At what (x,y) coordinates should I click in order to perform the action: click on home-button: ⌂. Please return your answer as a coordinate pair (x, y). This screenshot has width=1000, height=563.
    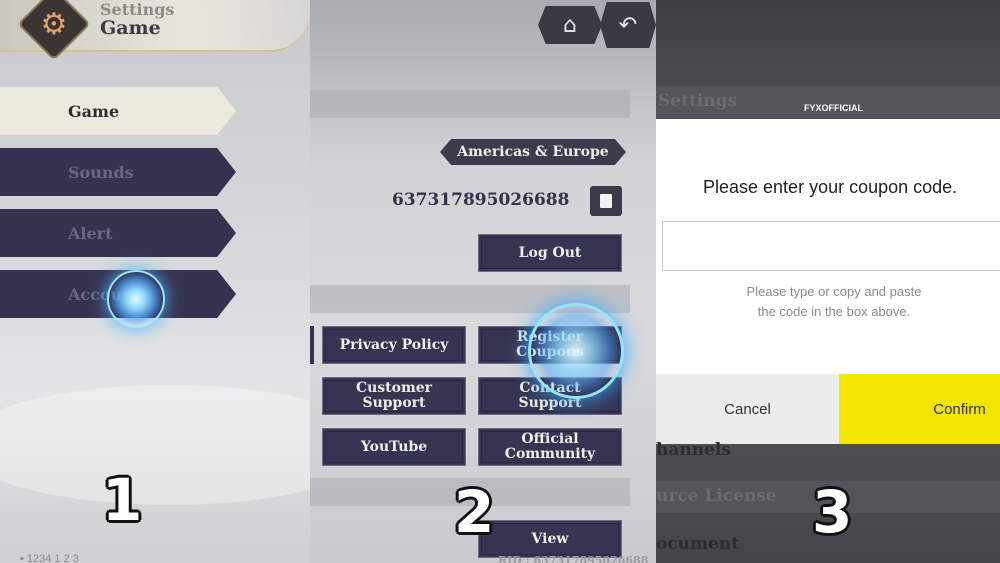
    Looking at the image, I should click on (570, 25).